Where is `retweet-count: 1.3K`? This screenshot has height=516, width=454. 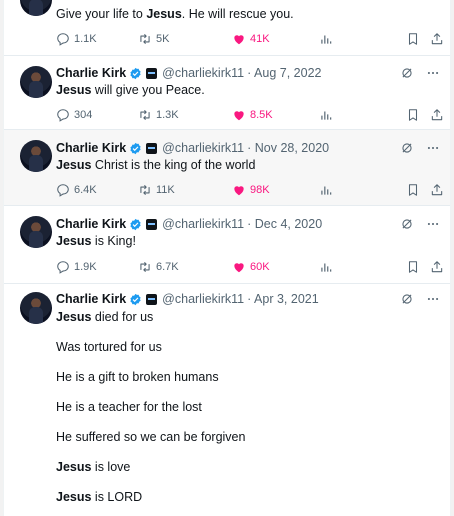
retweet-count: 1.3K is located at coordinates (167, 115).